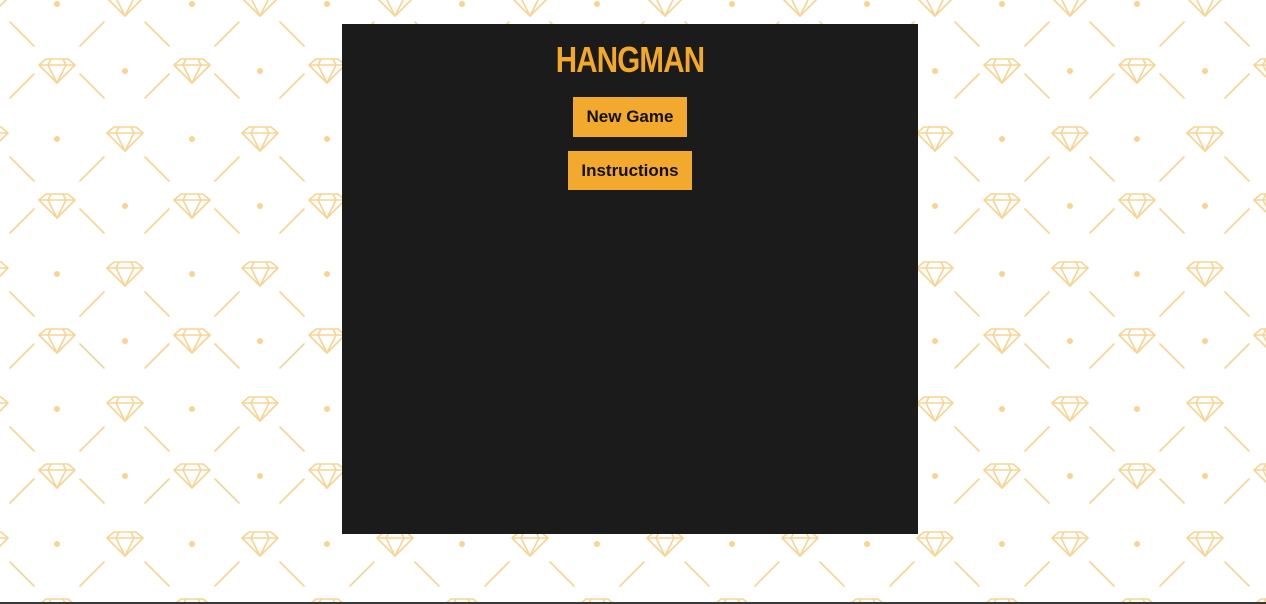 The height and width of the screenshot is (604, 1266). Describe the element at coordinates (630, 117) in the screenshot. I see `new-game-button: New Game` at that location.